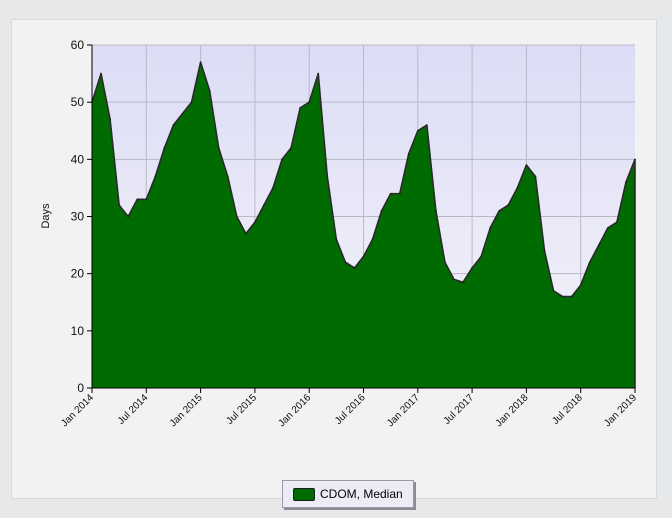  Describe the element at coordinates (78, 331) in the screenshot. I see `y-tick-label: 10` at that location.